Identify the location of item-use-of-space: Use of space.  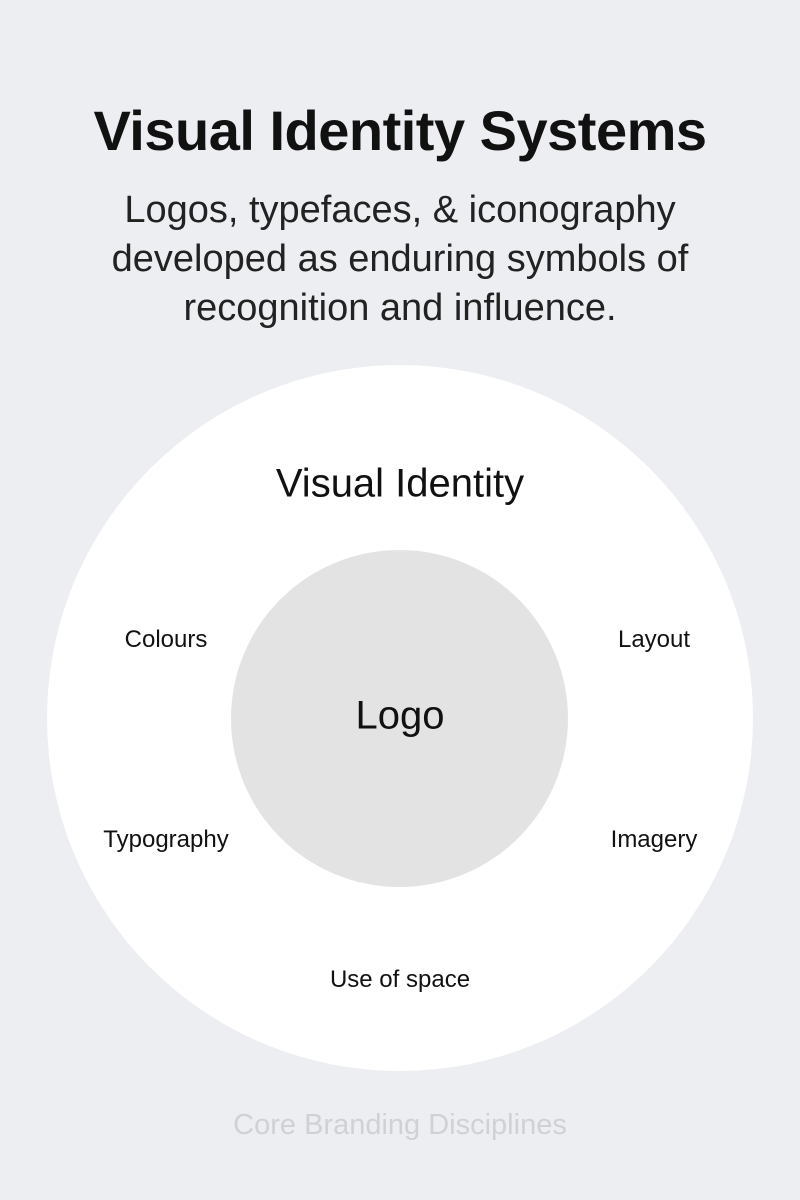
(400, 979).